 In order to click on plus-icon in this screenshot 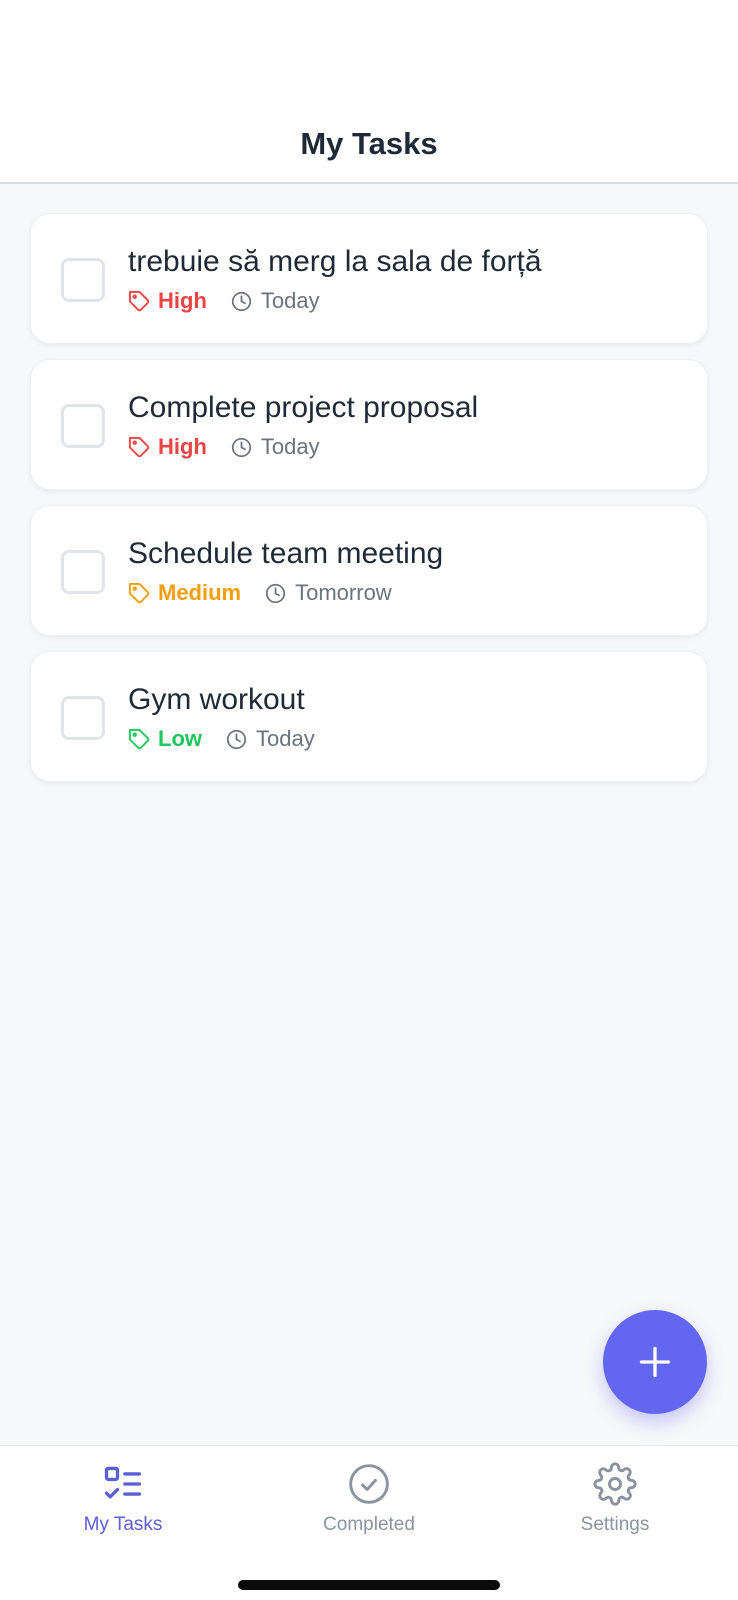, I will do `click(655, 1362)`.